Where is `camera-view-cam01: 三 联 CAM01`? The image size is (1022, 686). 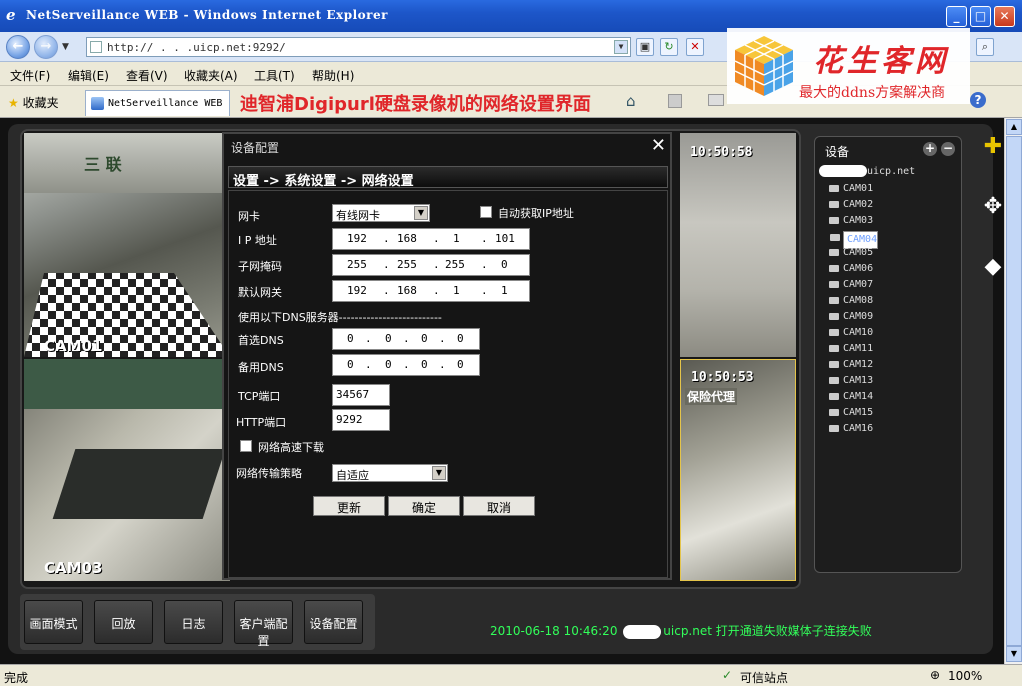
camera-view-cam01: 三 联 CAM01 is located at coordinates (127, 245).